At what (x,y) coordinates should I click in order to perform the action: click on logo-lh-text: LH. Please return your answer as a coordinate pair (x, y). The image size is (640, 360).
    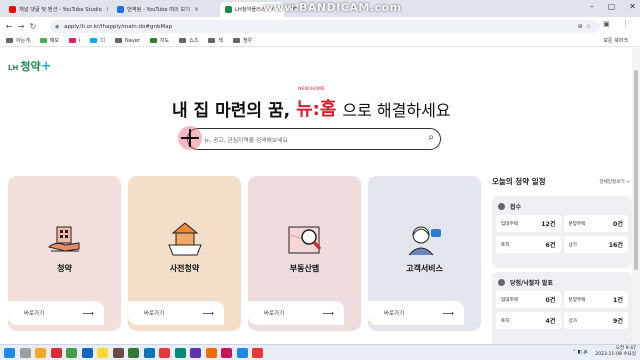
    Looking at the image, I should click on (13, 68).